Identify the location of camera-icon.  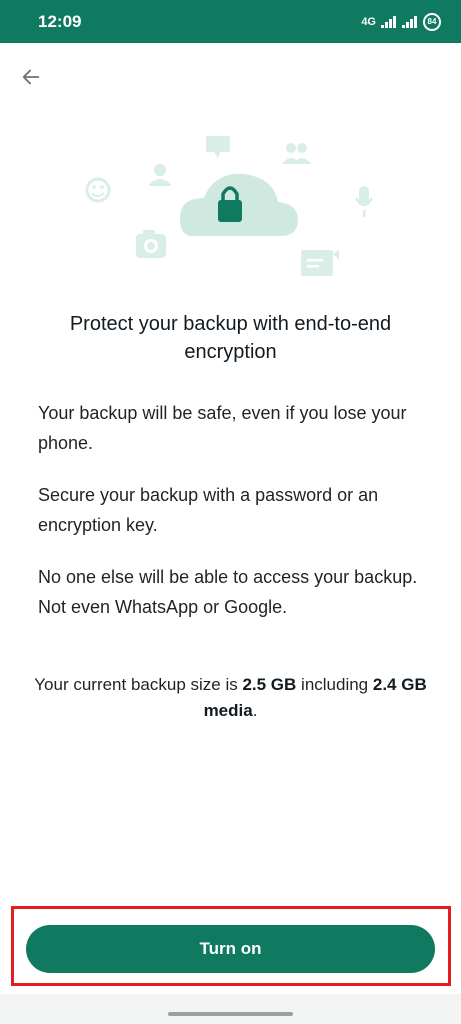
(151, 244).